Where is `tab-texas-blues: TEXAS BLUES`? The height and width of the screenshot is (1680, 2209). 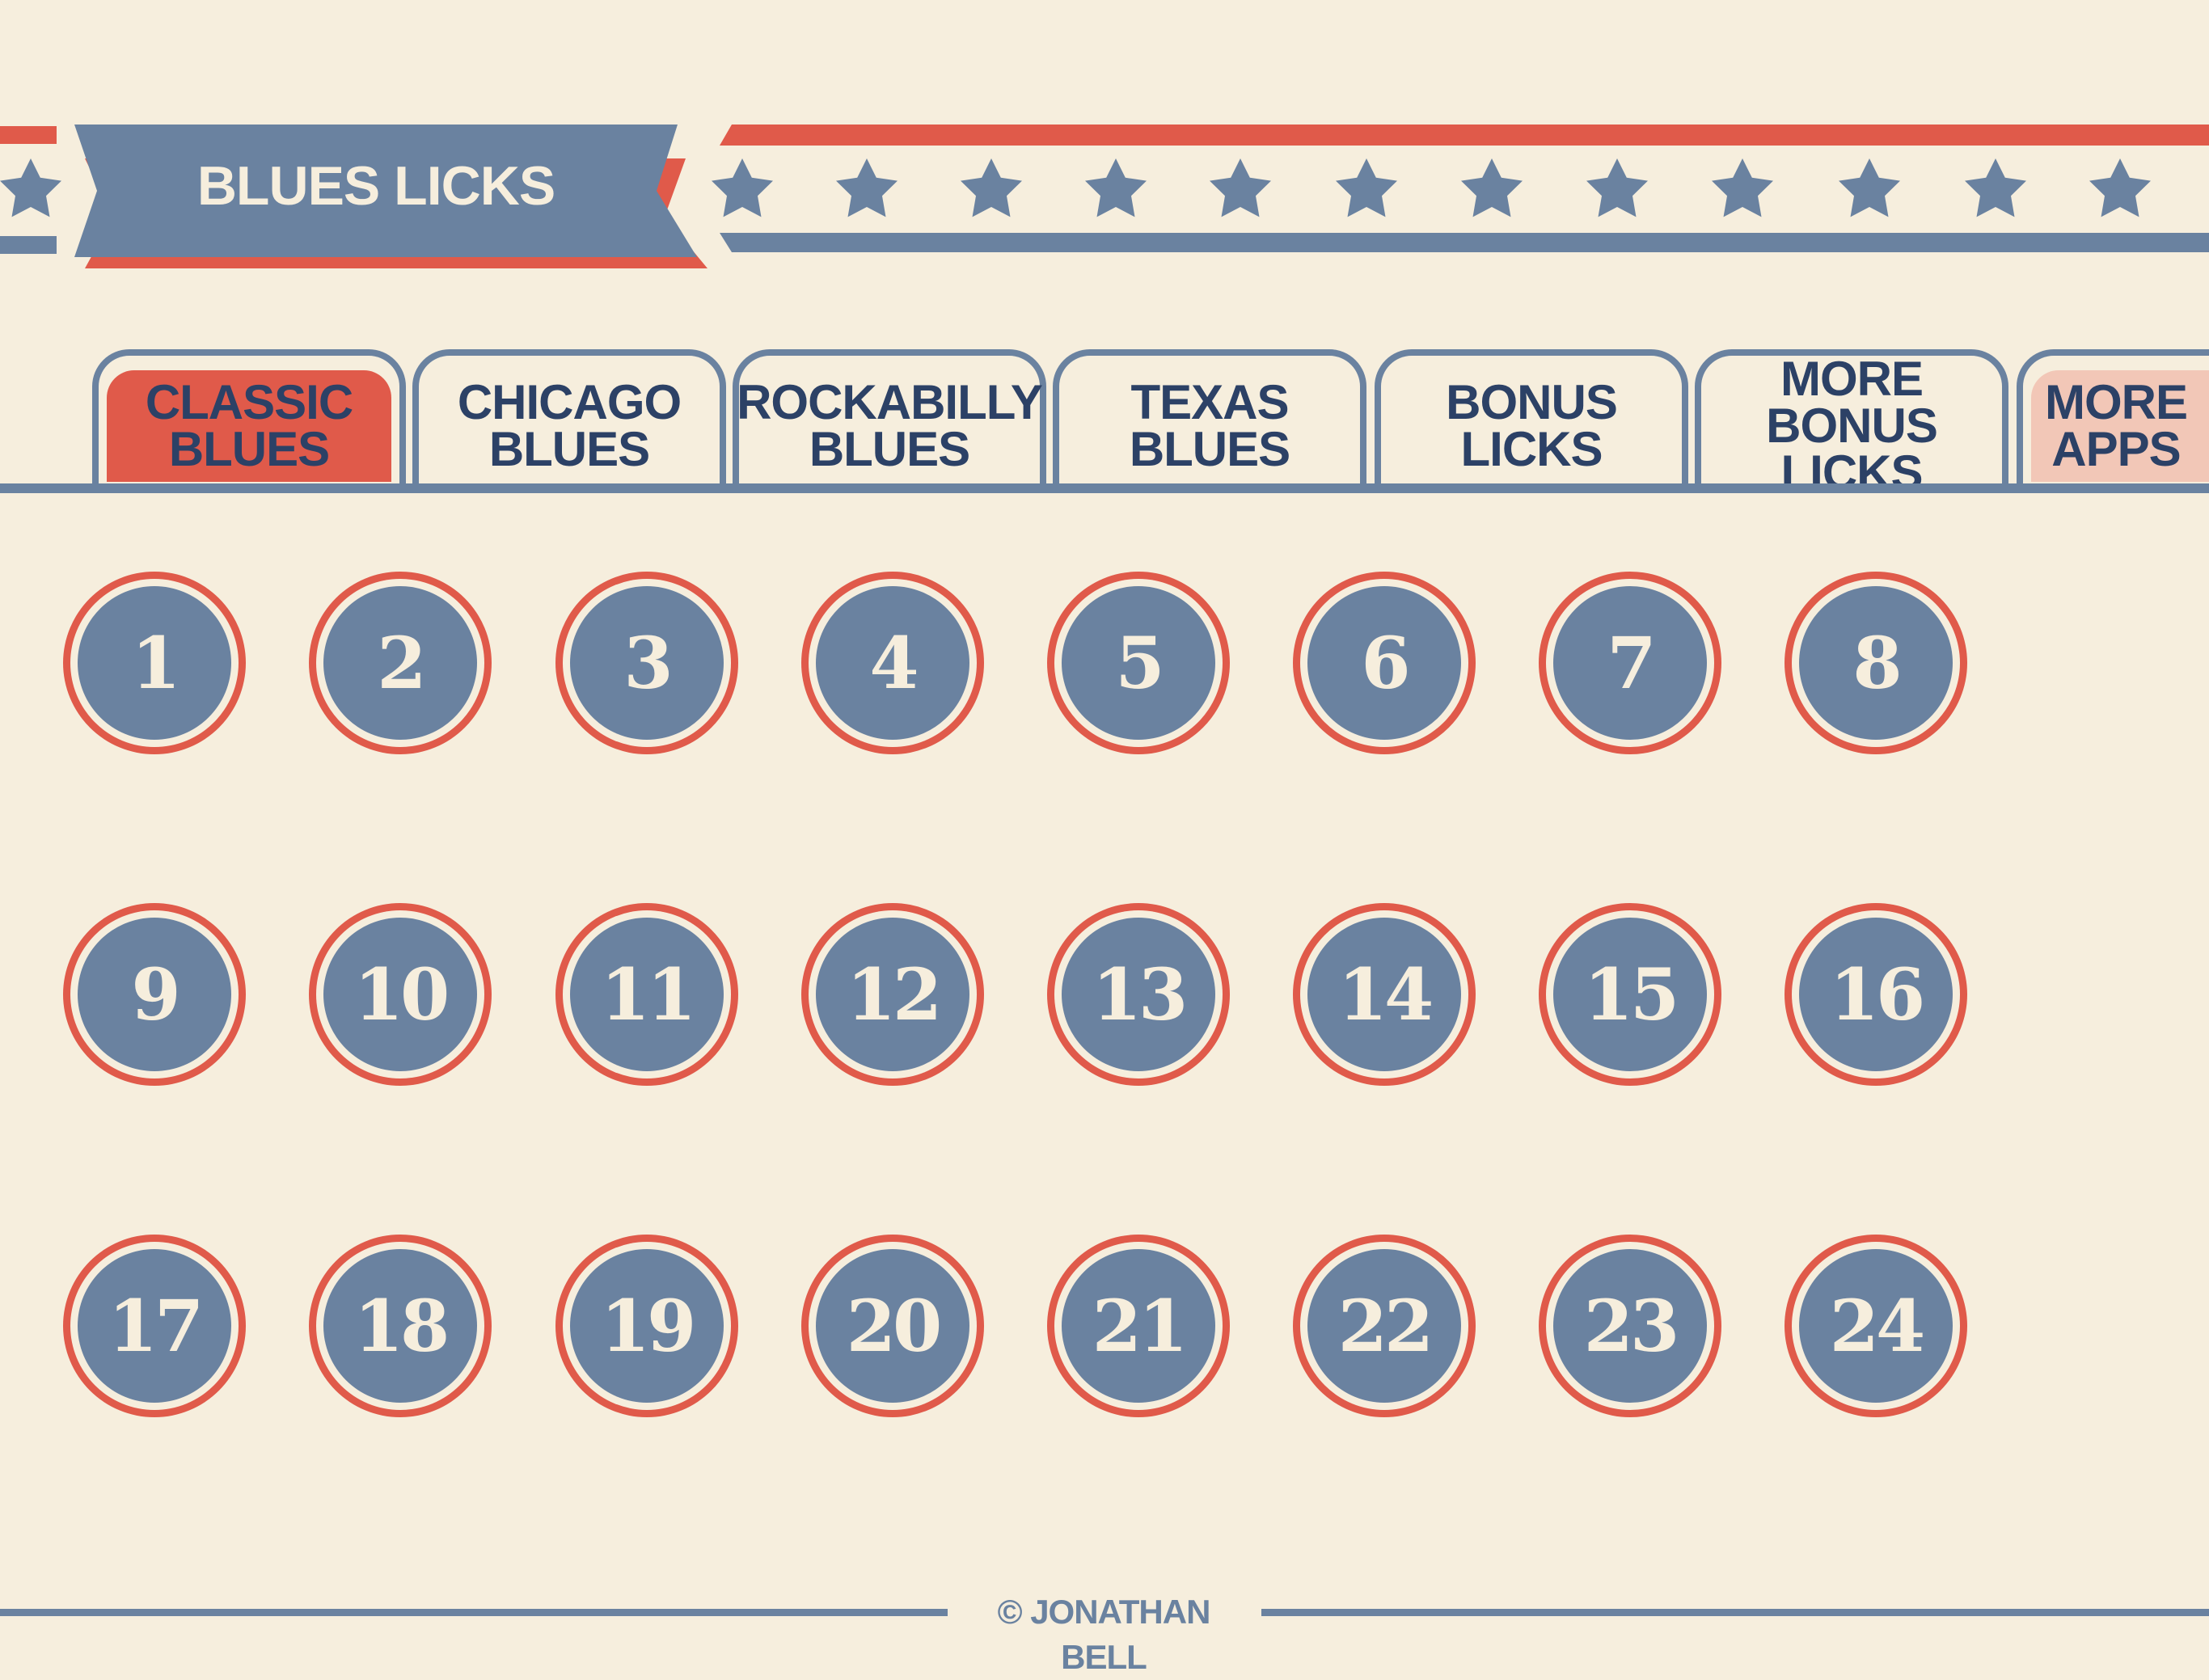 tab-texas-blues: TEXAS BLUES is located at coordinates (1209, 419).